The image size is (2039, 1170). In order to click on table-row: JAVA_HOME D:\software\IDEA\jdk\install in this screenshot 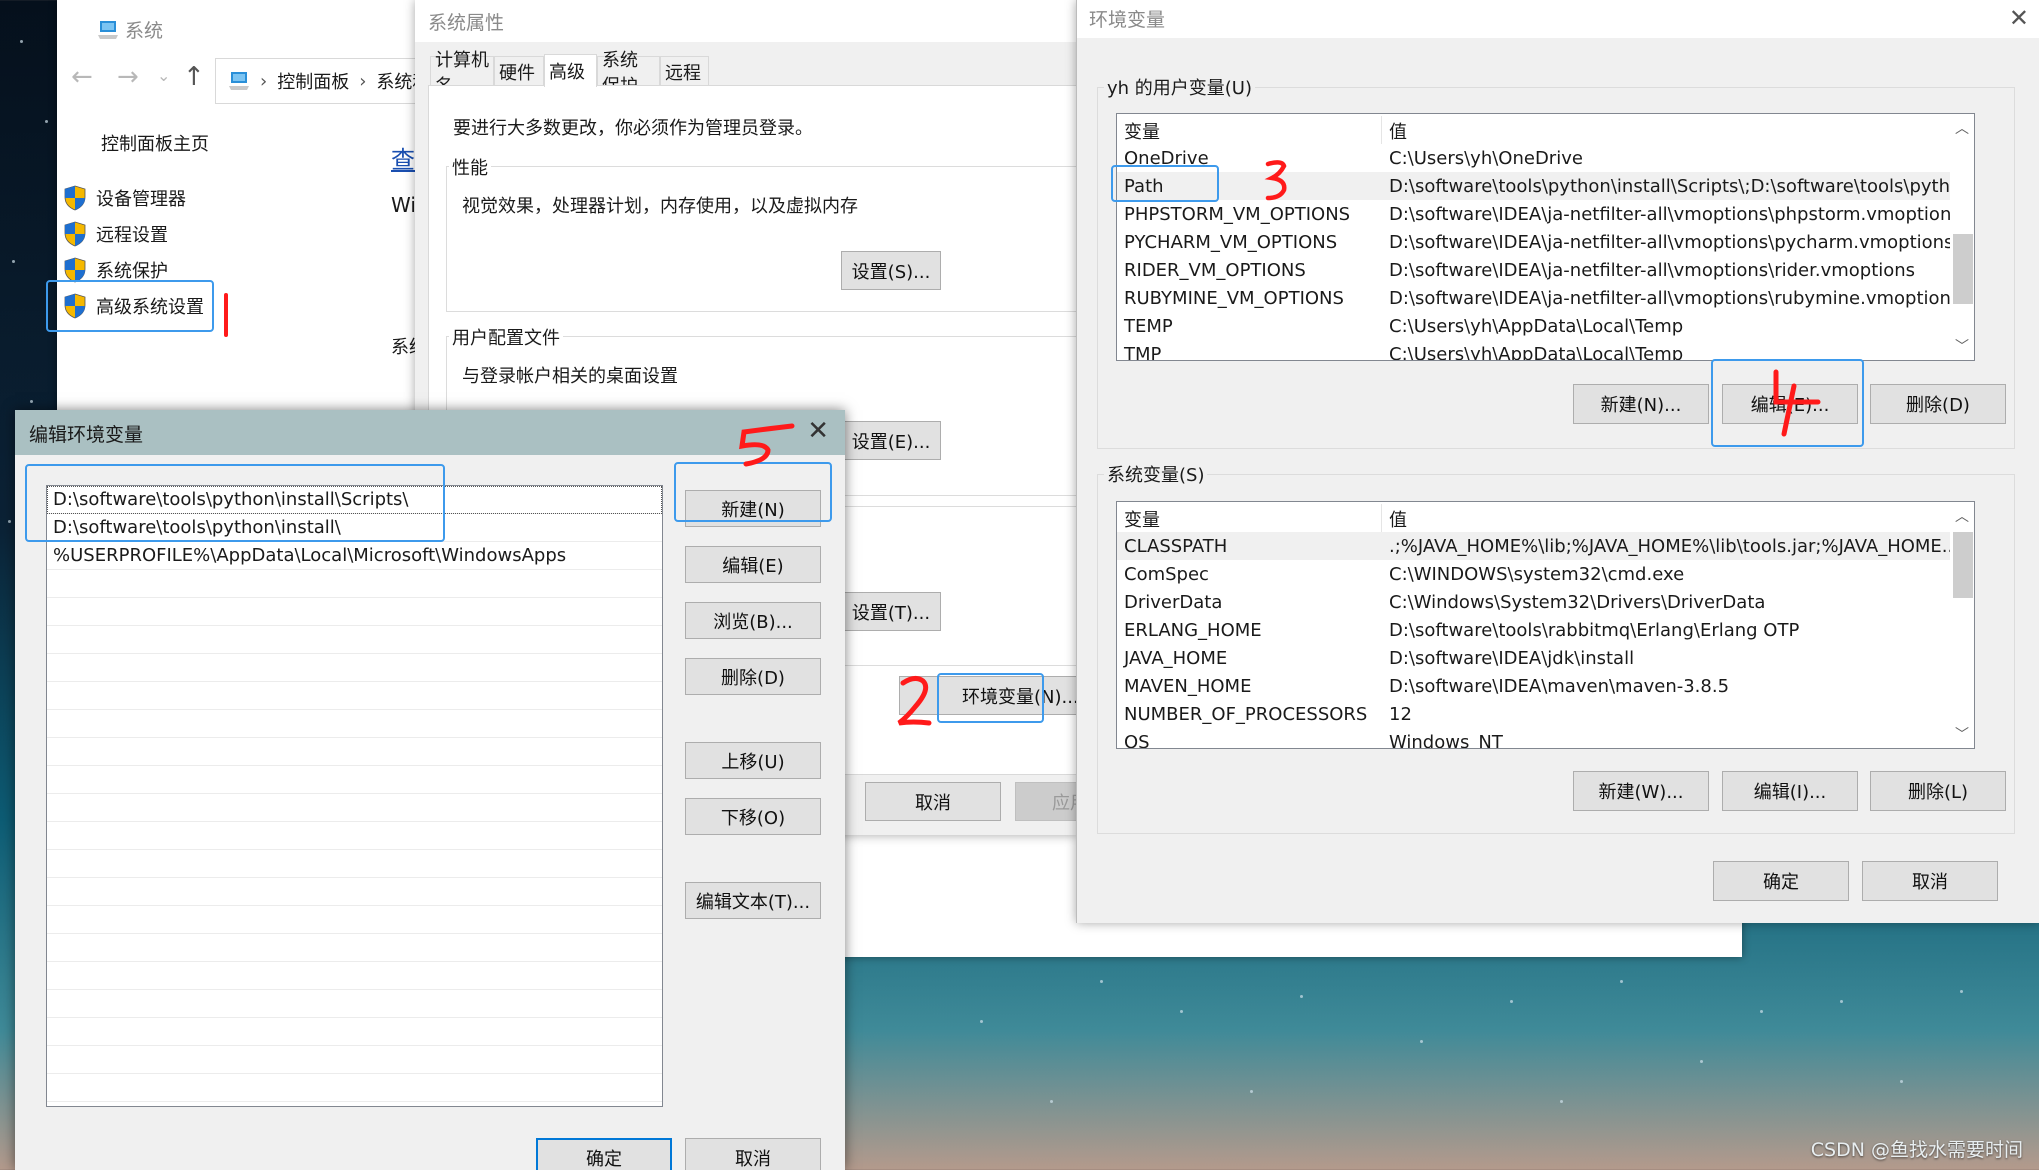, I will do `click(1545, 658)`.